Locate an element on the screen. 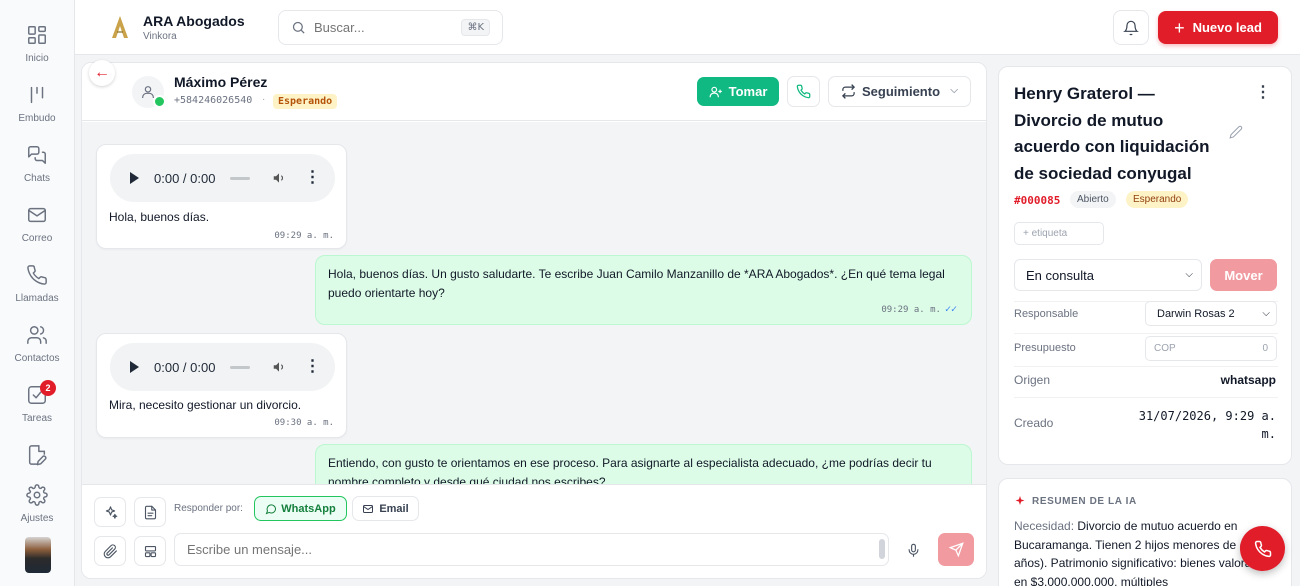 This screenshot has height=586, width=1300. brand-subtitle: Vinkora is located at coordinates (160, 36).